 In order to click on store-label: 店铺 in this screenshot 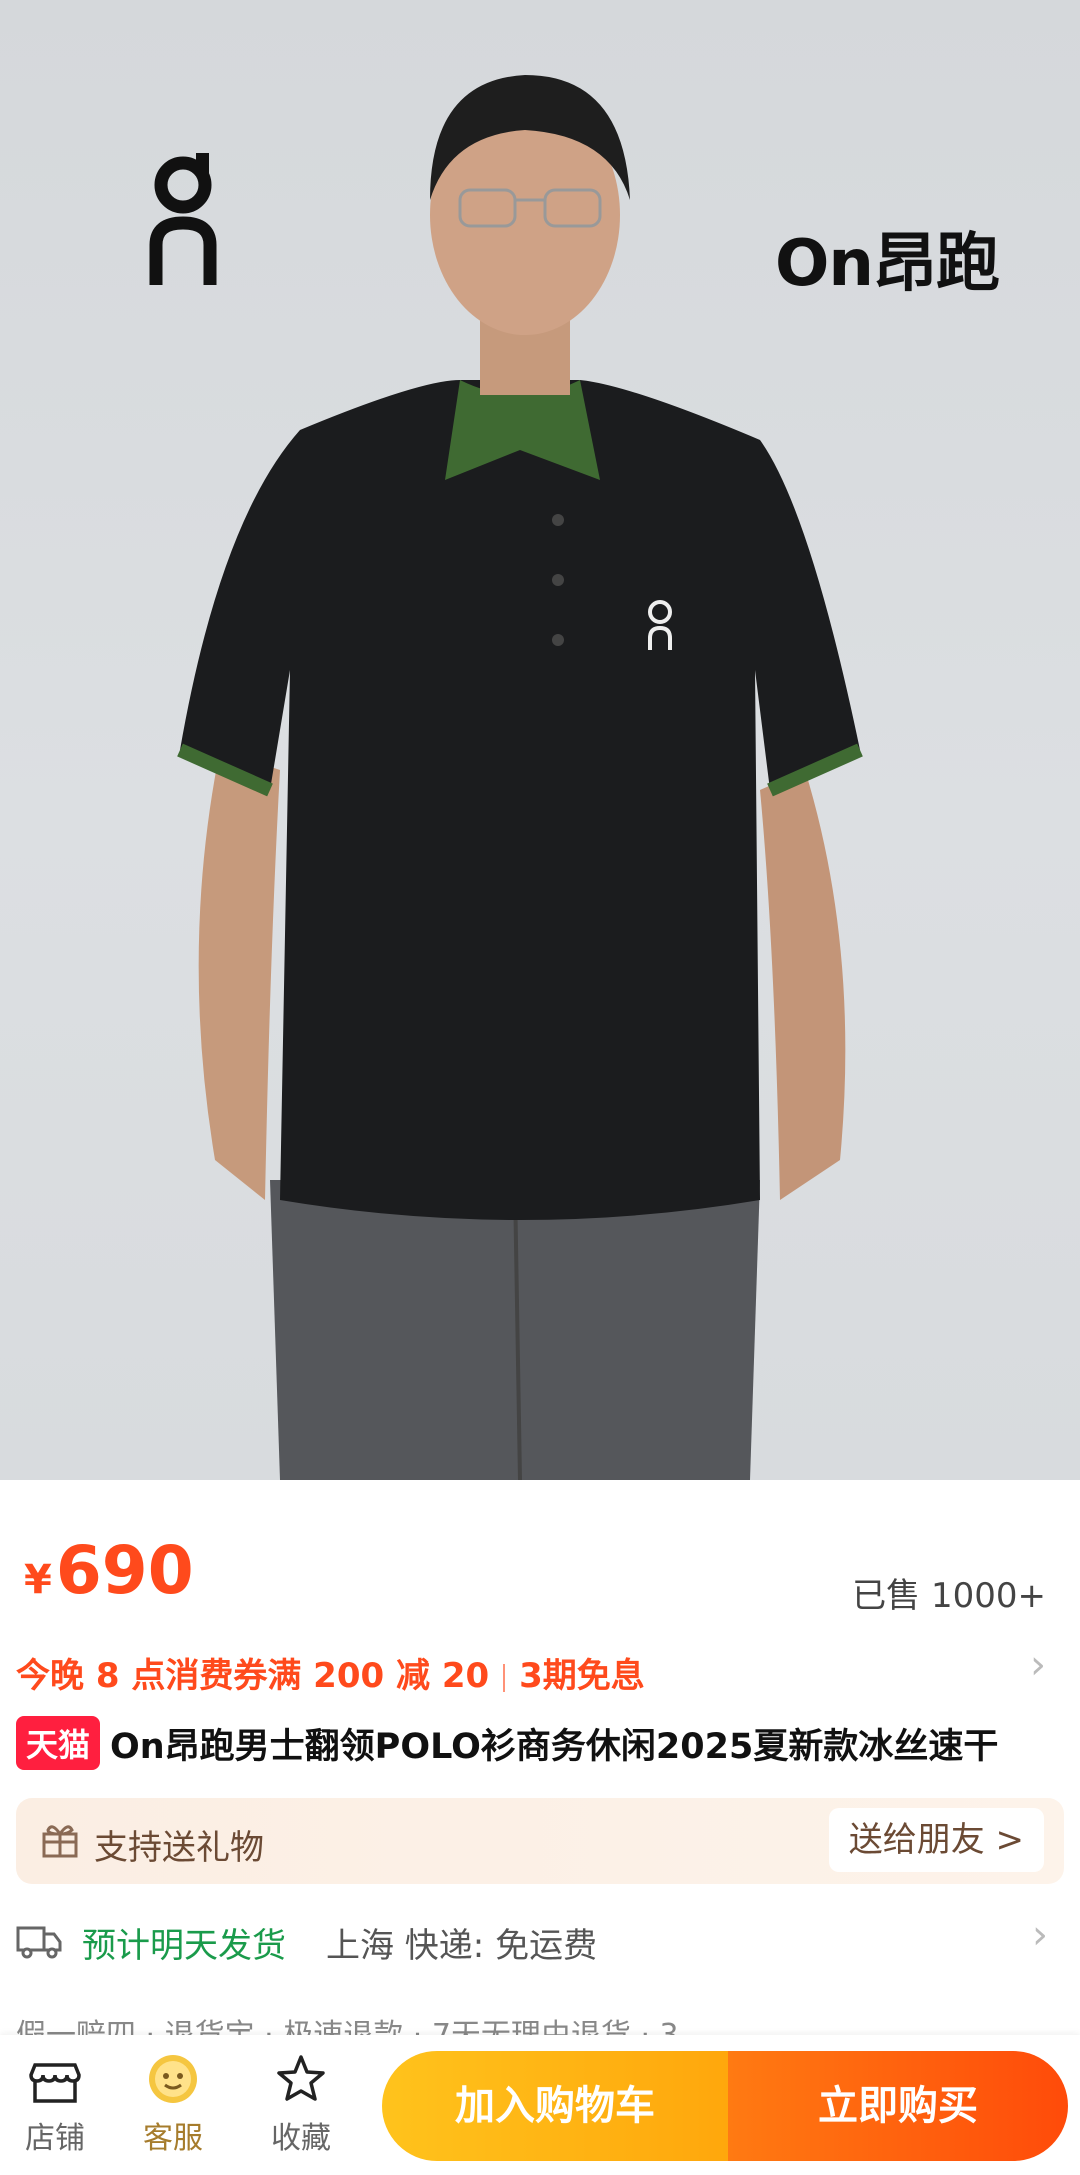, I will do `click(55, 2138)`.